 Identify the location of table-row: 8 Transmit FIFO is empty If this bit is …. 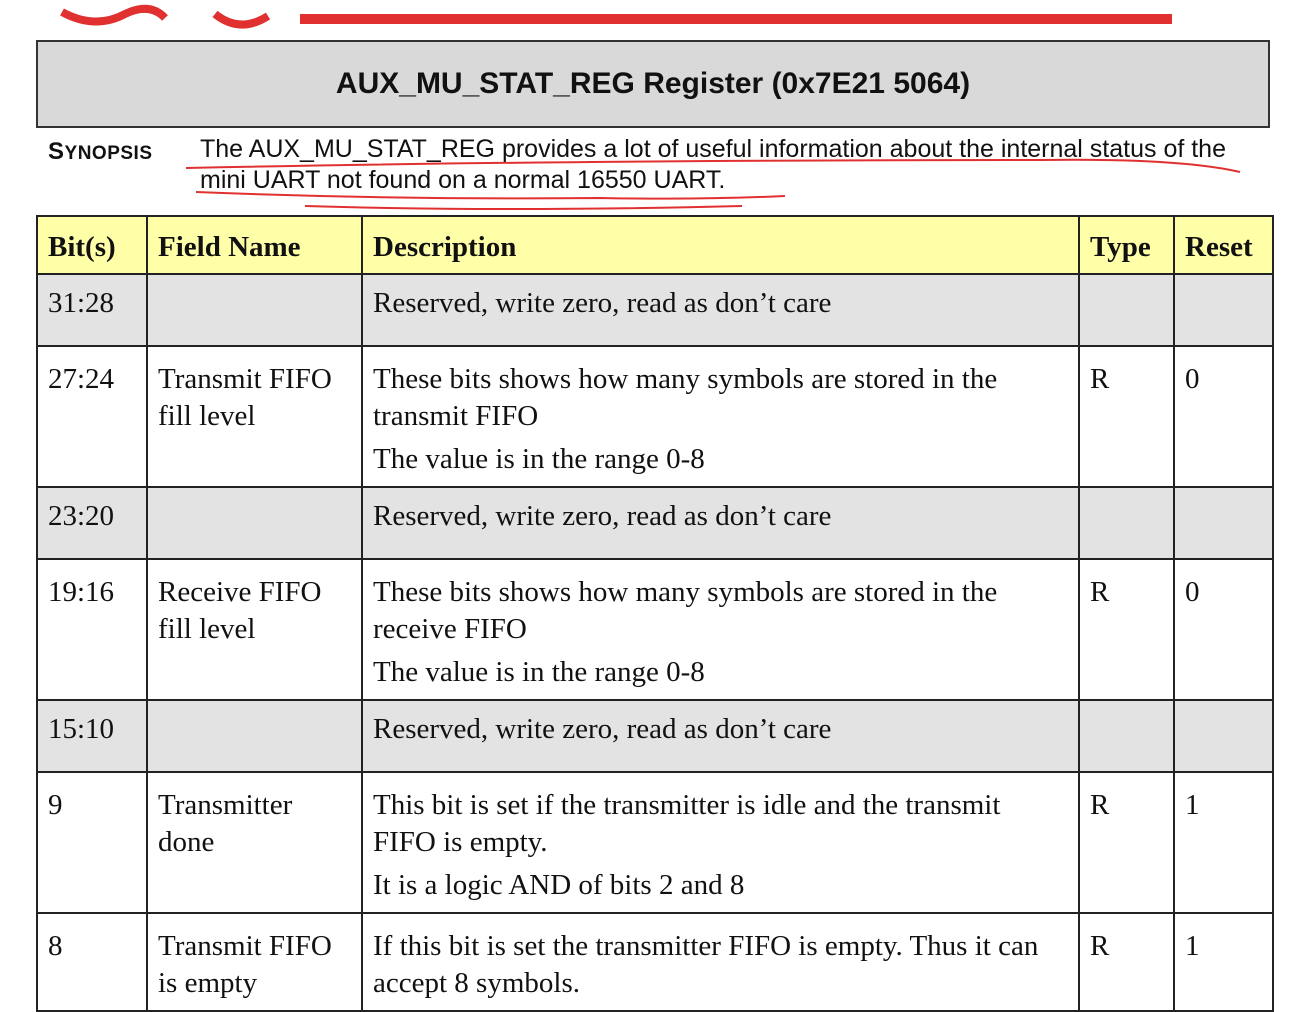
(655, 962).